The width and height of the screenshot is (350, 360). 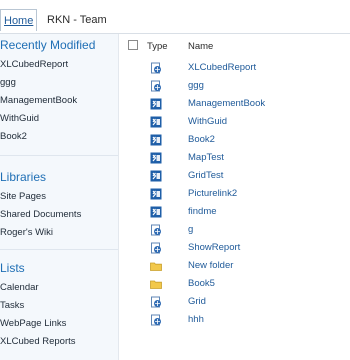 What do you see at coordinates (40, 214) in the screenshot?
I see `nav-item-shared-documents: Shared Documents` at bounding box center [40, 214].